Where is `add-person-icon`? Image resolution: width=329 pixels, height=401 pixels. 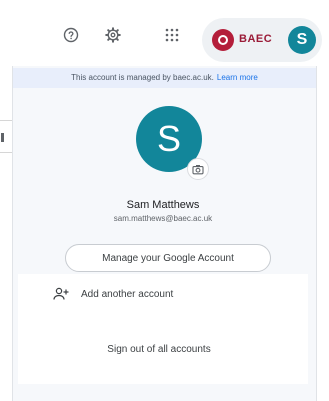 add-person-icon is located at coordinates (61, 294).